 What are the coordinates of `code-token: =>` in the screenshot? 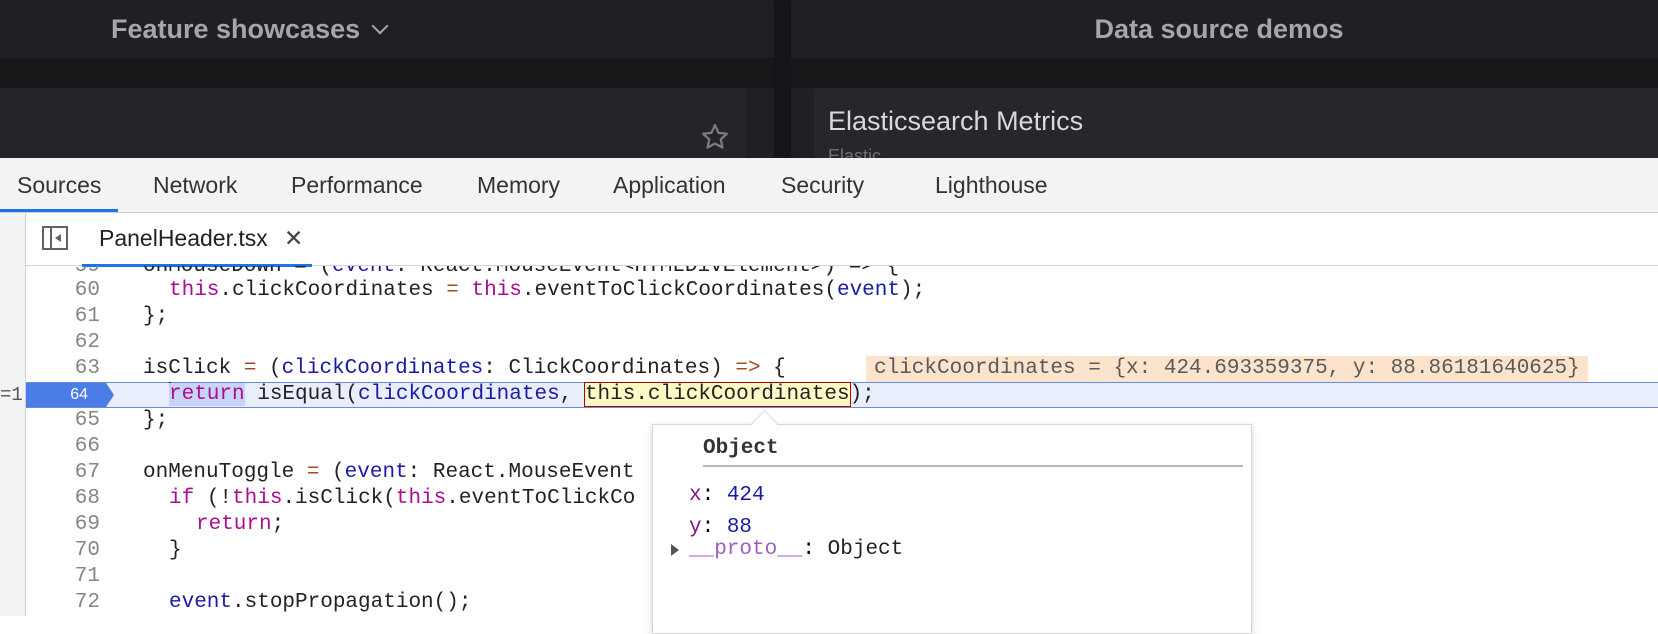 It's located at (748, 368).